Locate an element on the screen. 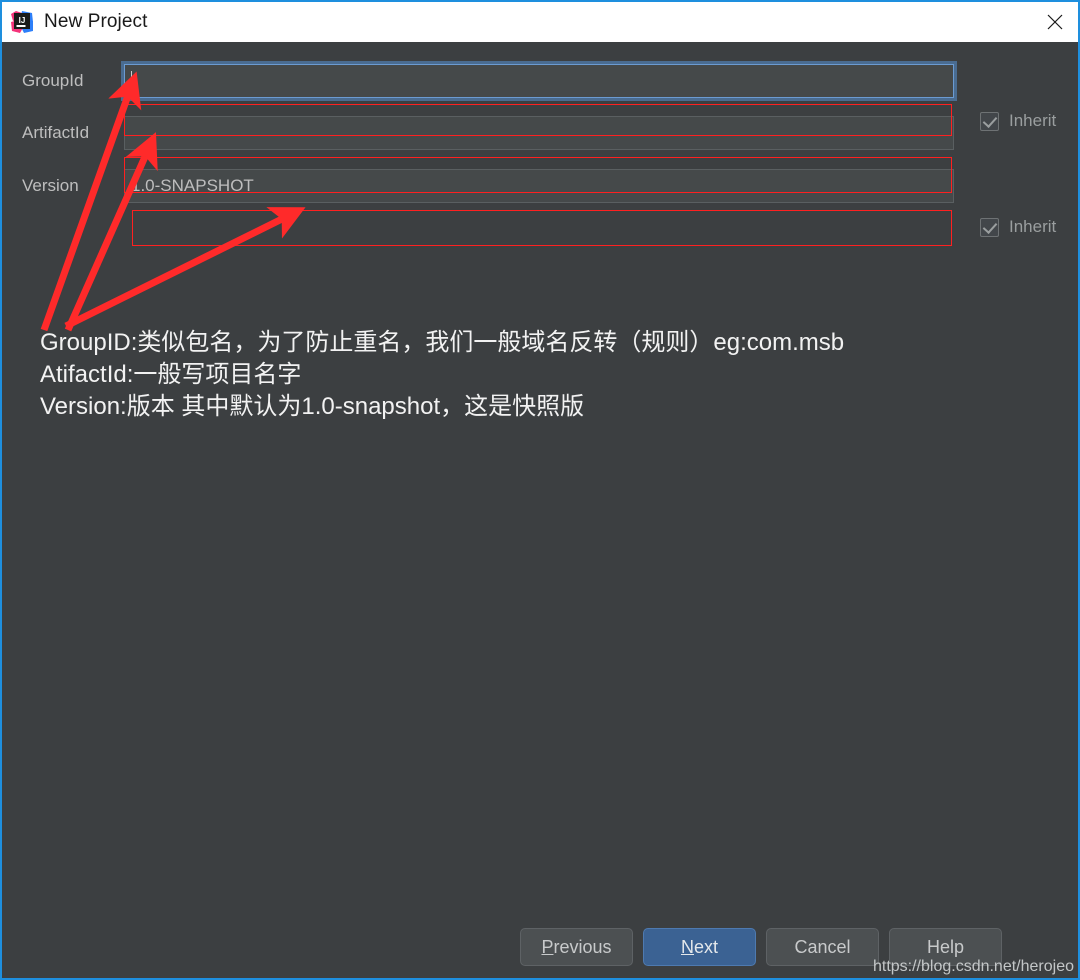 This screenshot has width=1080, height=980. inherit-label-groupid: Inherit is located at coordinates (1033, 120).